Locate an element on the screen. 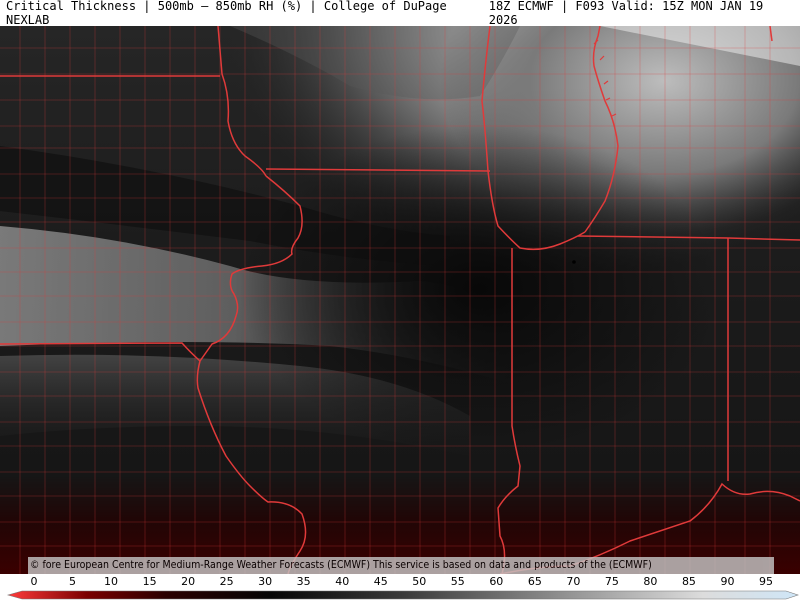  legend-tick-label: 50 is located at coordinates (419, 581).